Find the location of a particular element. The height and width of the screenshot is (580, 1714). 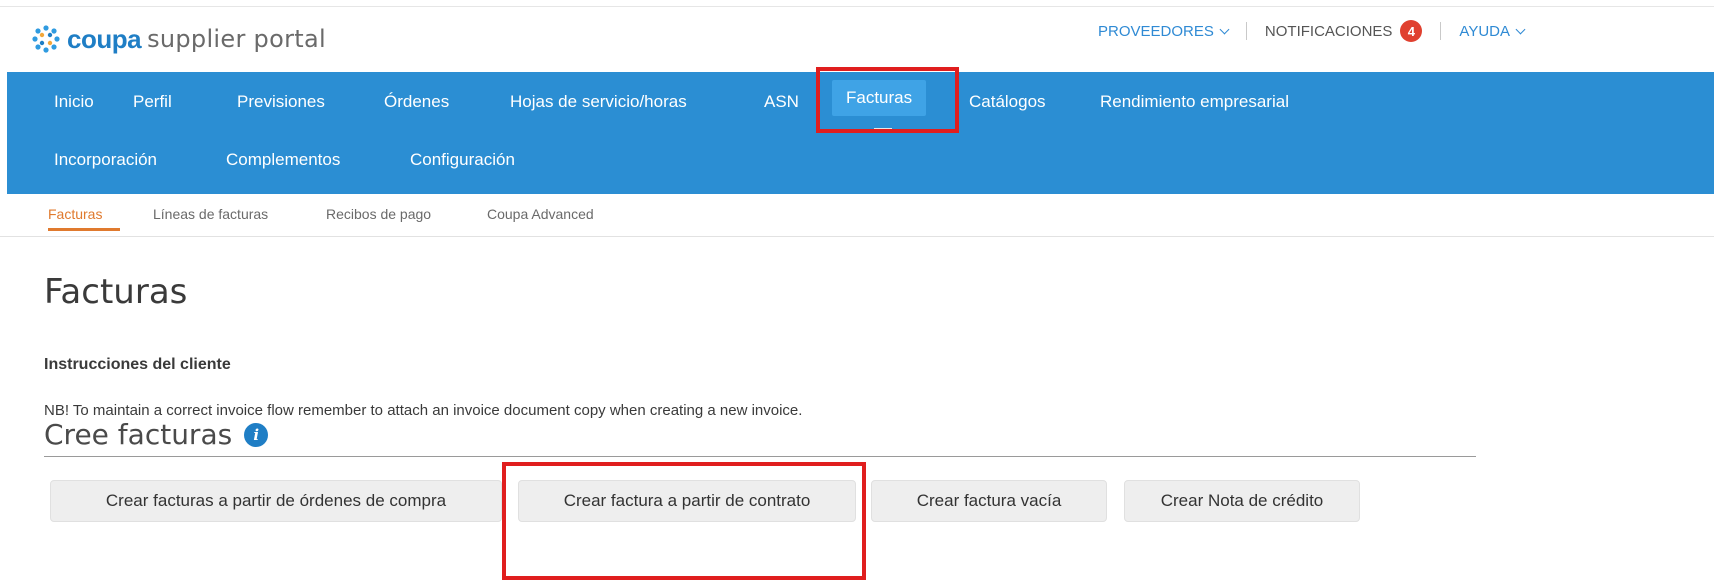

nav-item-incorporacion: Incorporación is located at coordinates (105, 160).